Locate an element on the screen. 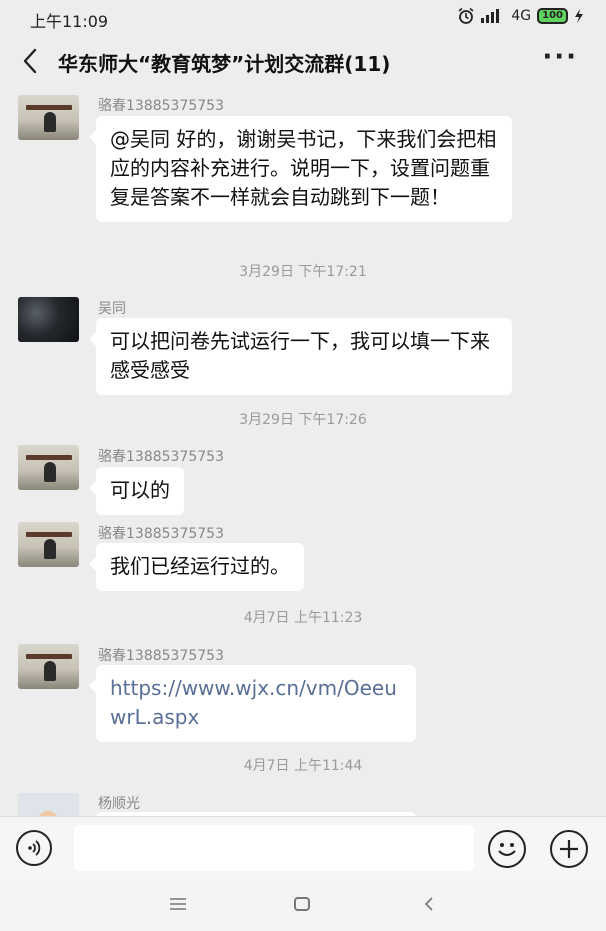 The width and height of the screenshot is (606, 931). home-icon is located at coordinates (302, 904).